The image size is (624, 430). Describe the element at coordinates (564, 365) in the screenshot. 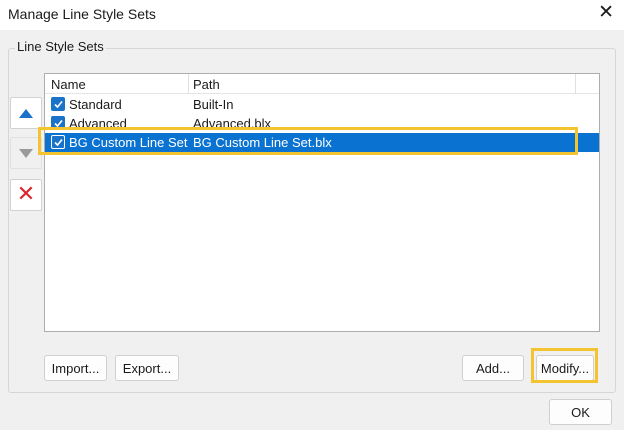

I see `modify-button-highlight` at that location.